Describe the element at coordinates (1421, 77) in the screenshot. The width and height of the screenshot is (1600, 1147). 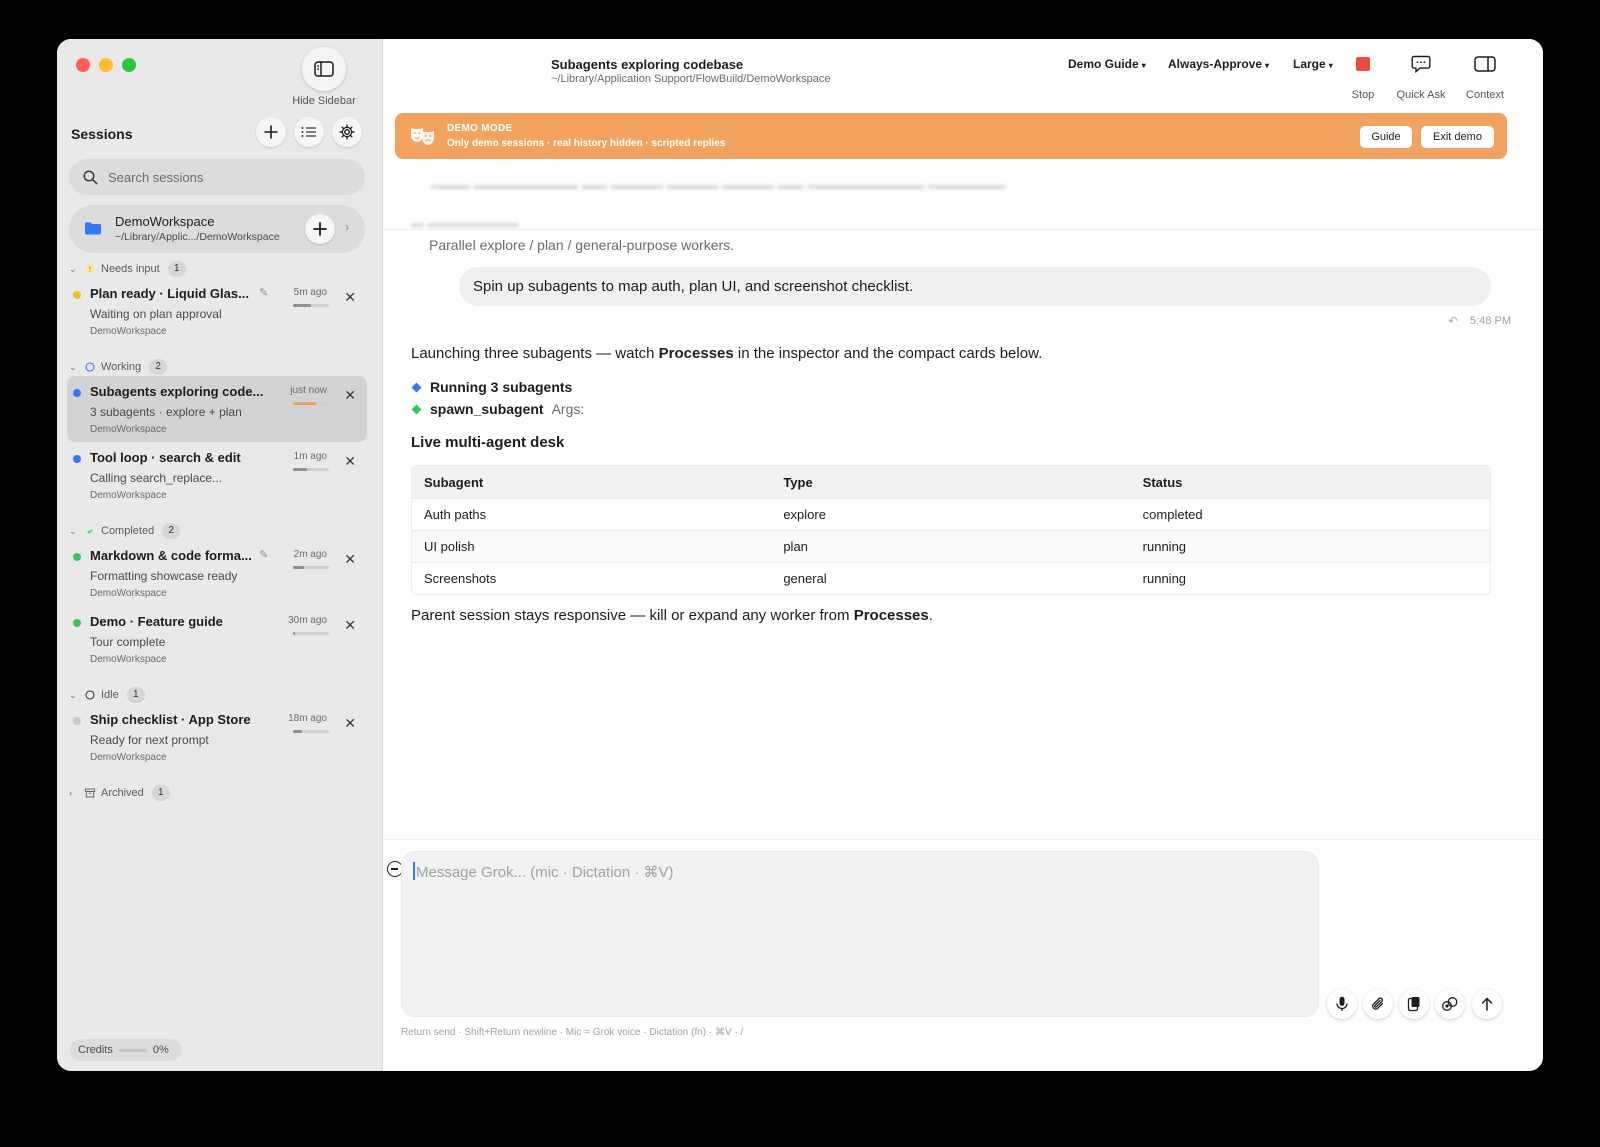
I see `quick-ask-button: Quick Ask` at that location.